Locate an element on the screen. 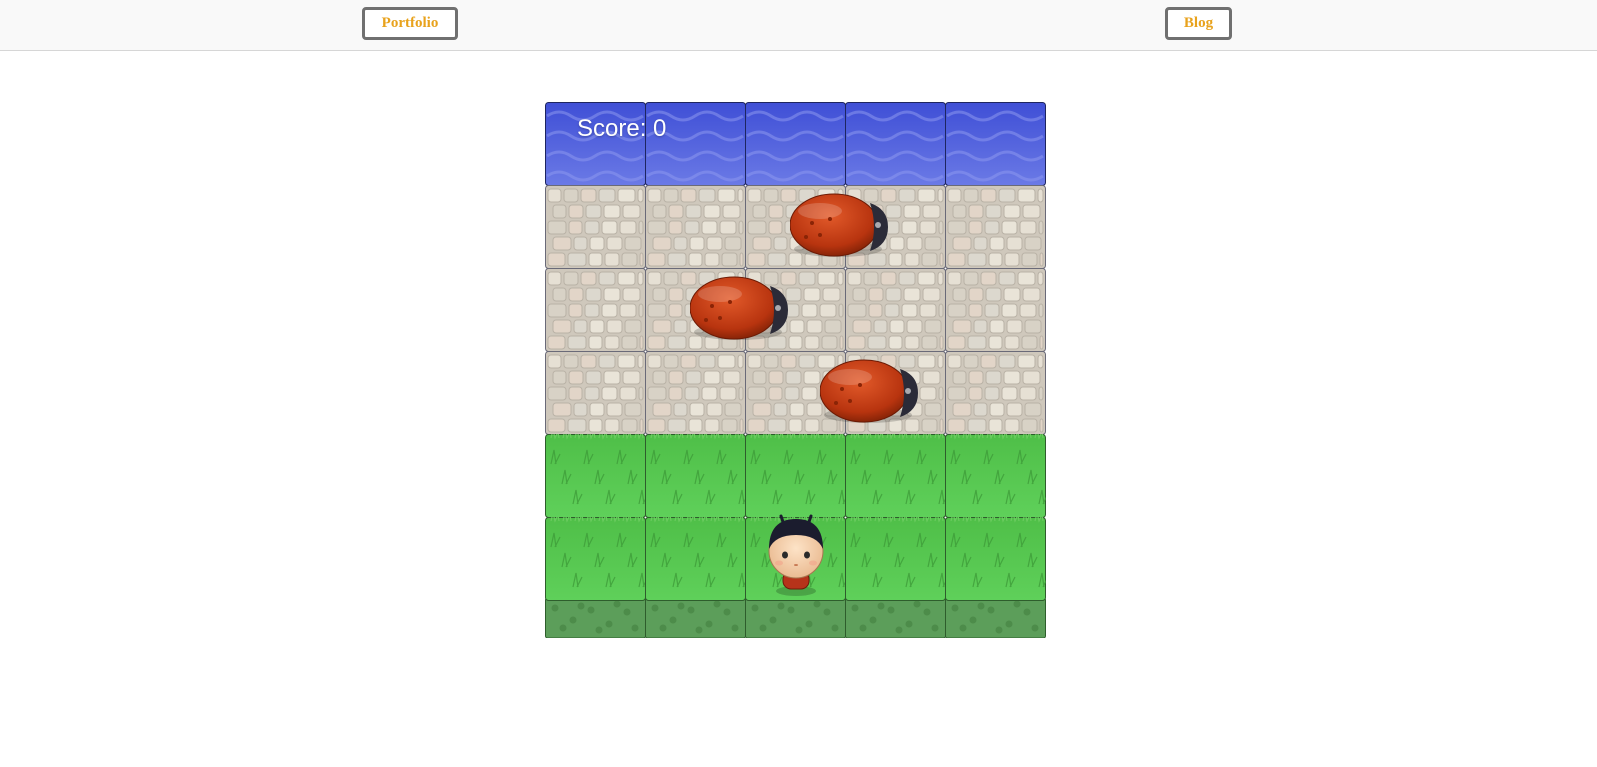 Image resolution: width=1597 pixels, height=767 pixels. top-navigation-bar: Portfolio Blog is located at coordinates (798, 25).